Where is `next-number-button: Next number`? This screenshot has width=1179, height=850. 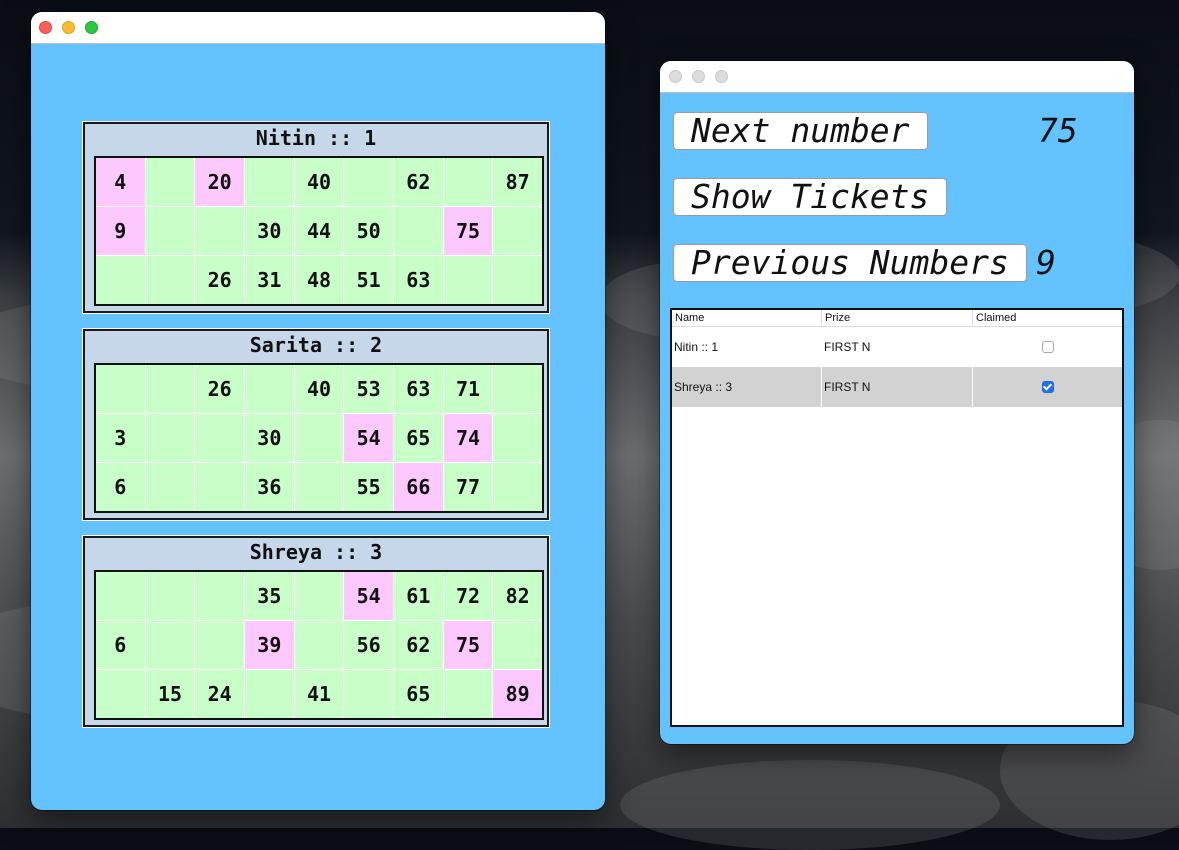
next-number-button: Next number is located at coordinates (800, 131).